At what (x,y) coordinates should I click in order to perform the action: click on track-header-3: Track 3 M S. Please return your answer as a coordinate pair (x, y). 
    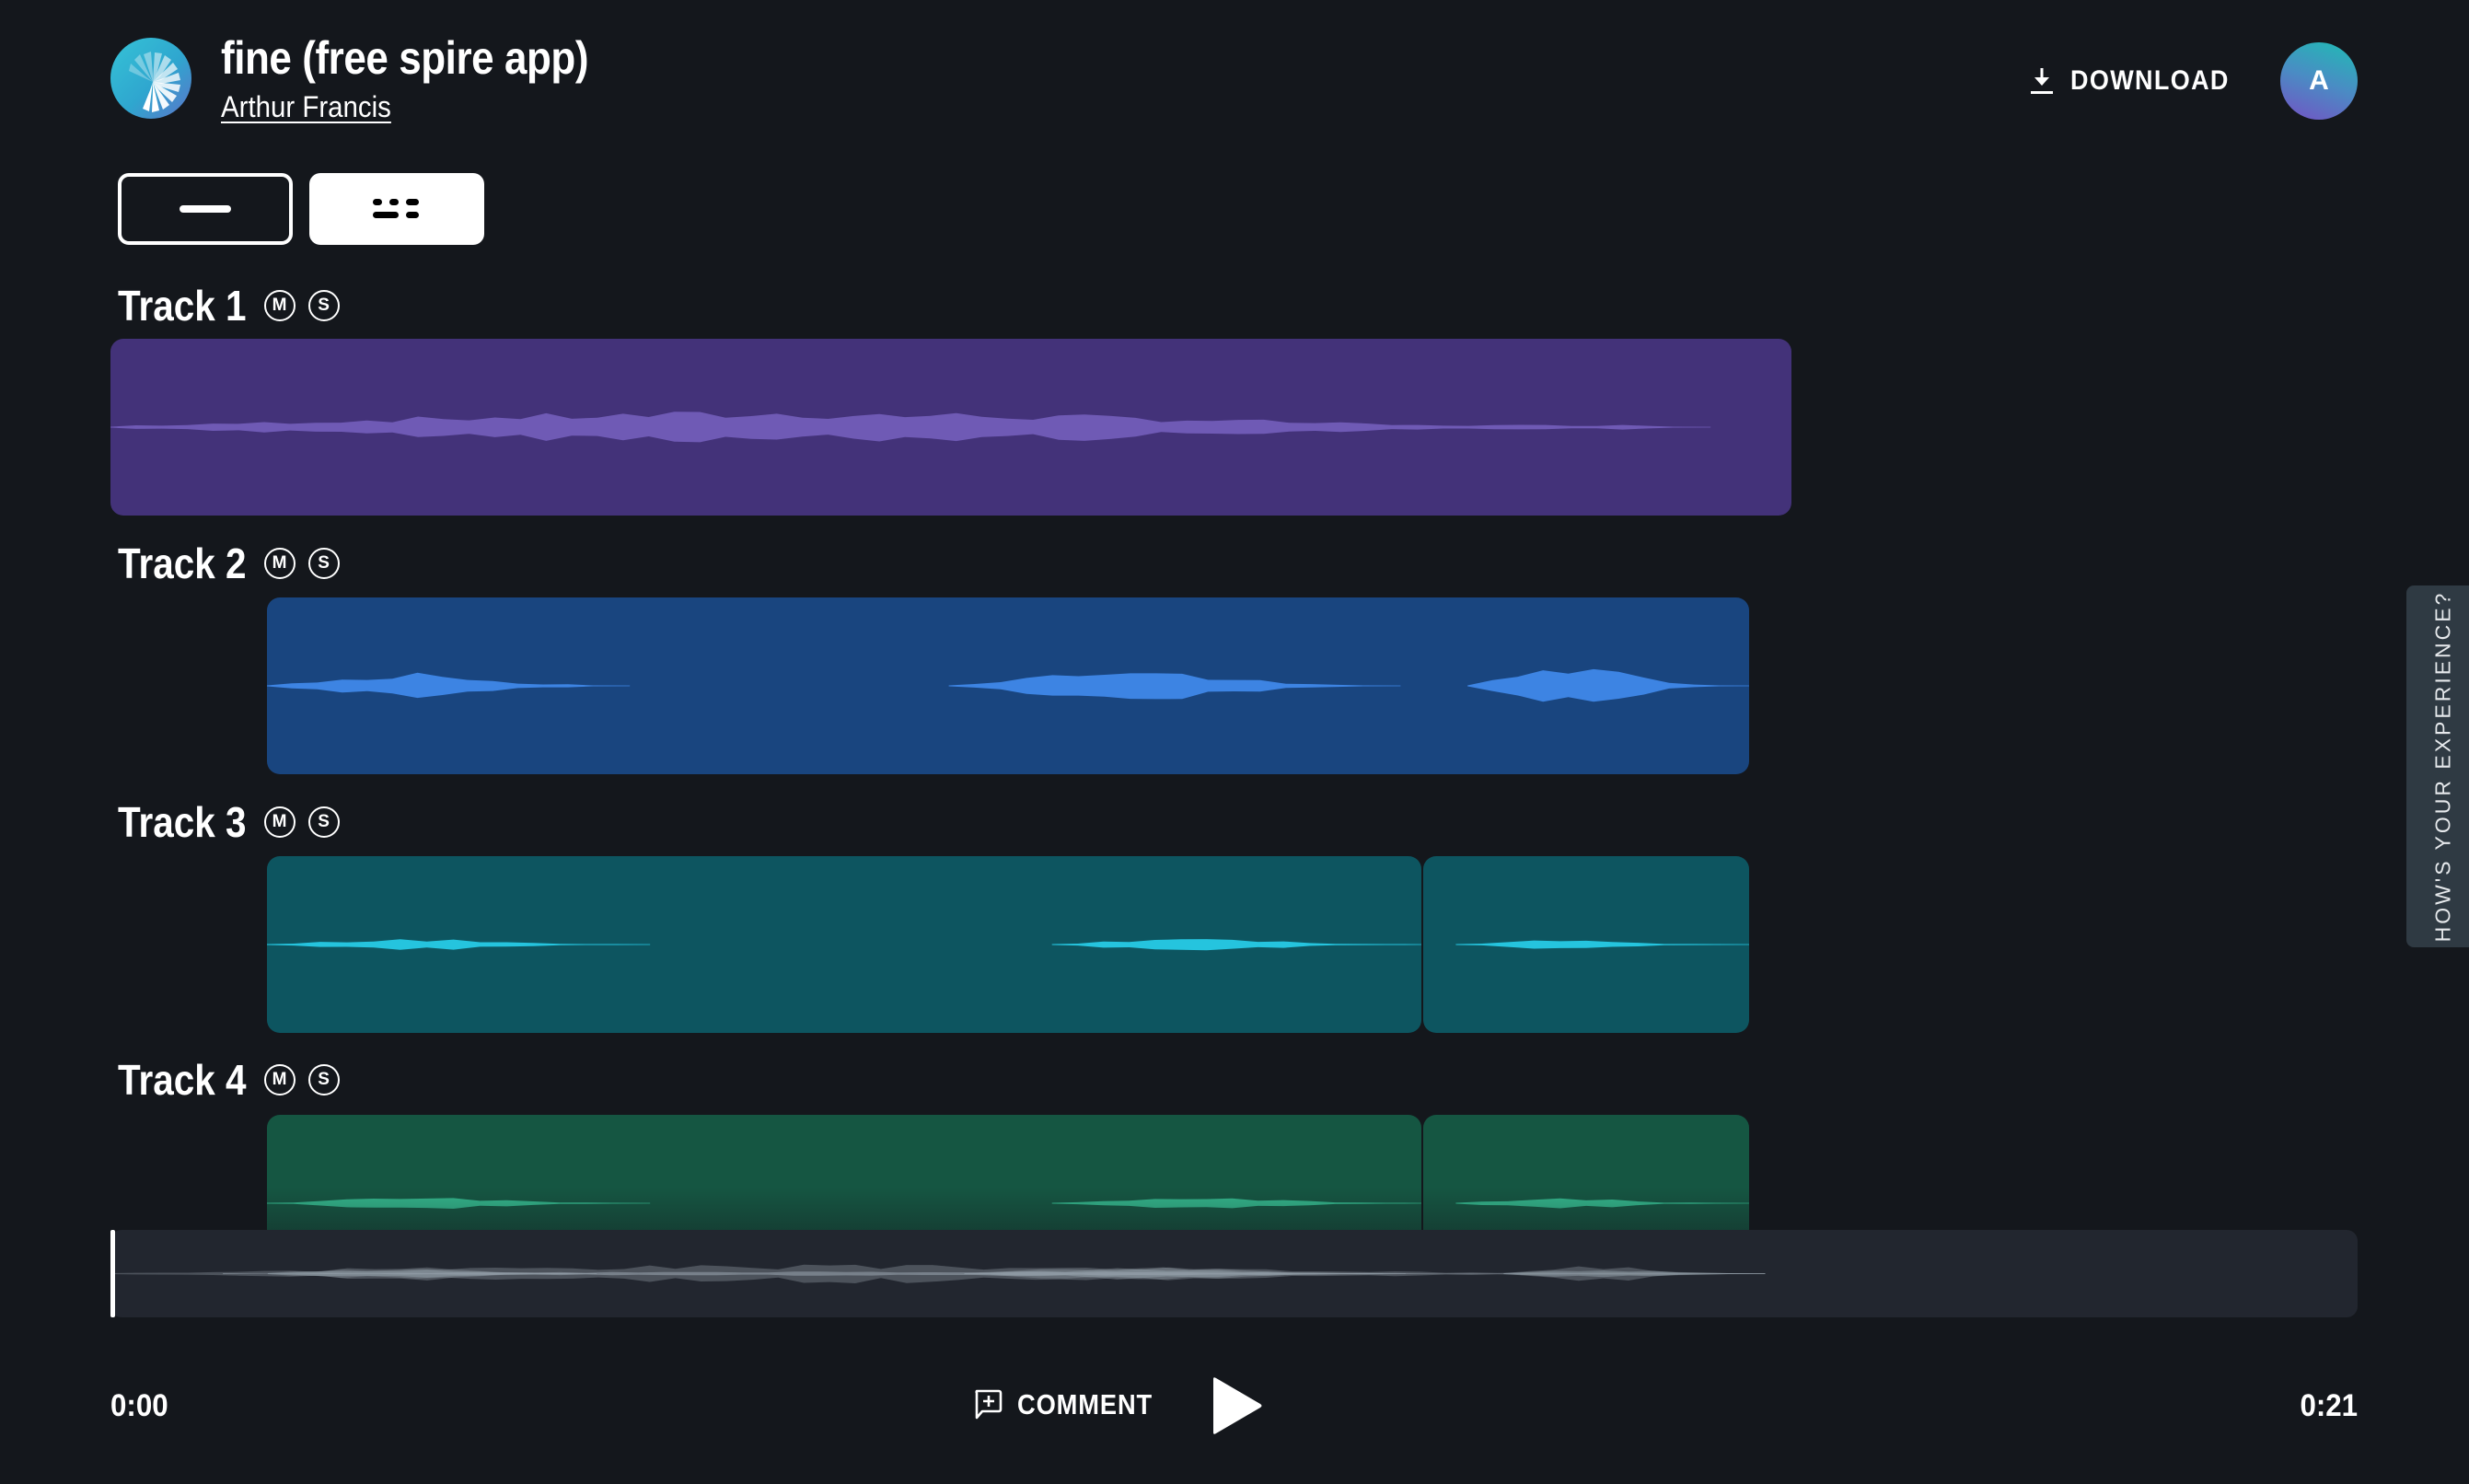
    Looking at the image, I should click on (229, 822).